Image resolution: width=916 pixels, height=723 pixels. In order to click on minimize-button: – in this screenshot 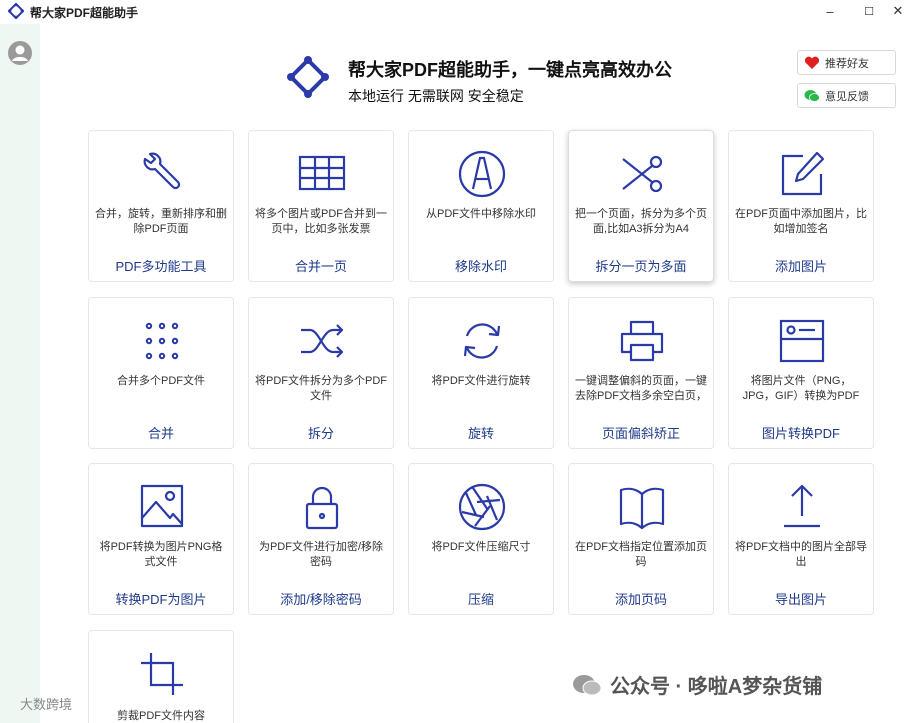, I will do `click(830, 11)`.